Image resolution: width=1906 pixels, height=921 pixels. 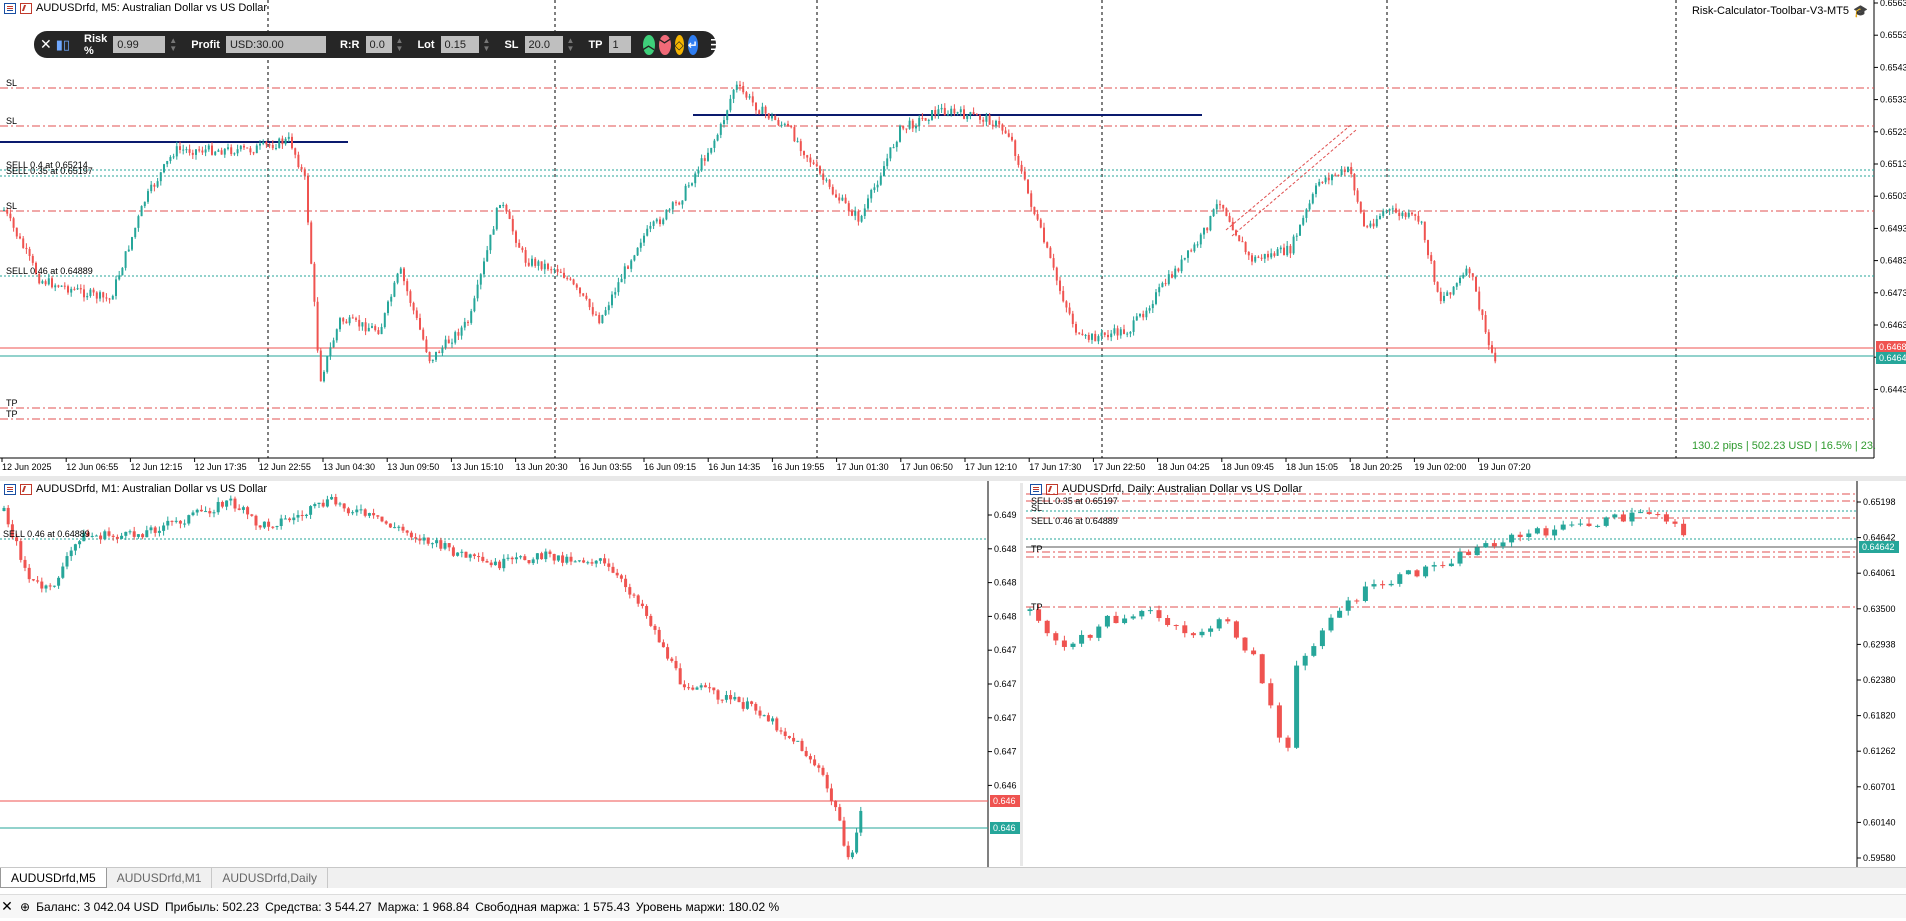 I want to click on tp-select, so click(x=619, y=44).